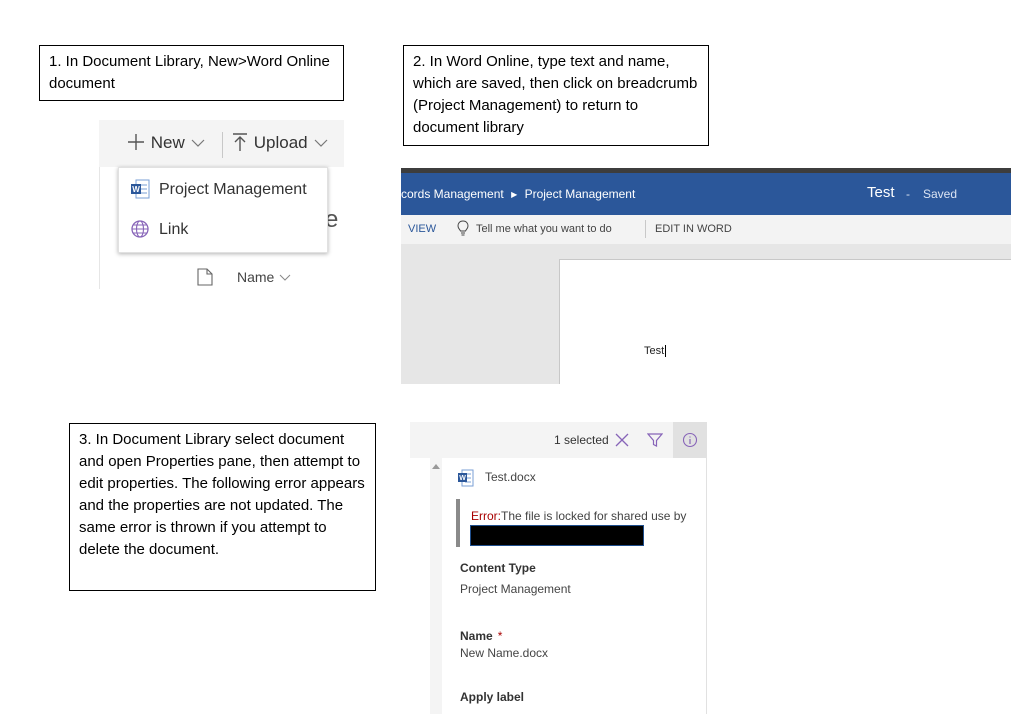 The image size is (1011, 714). Describe the element at coordinates (436, 586) in the screenshot. I see `pane-scrollbar` at that location.